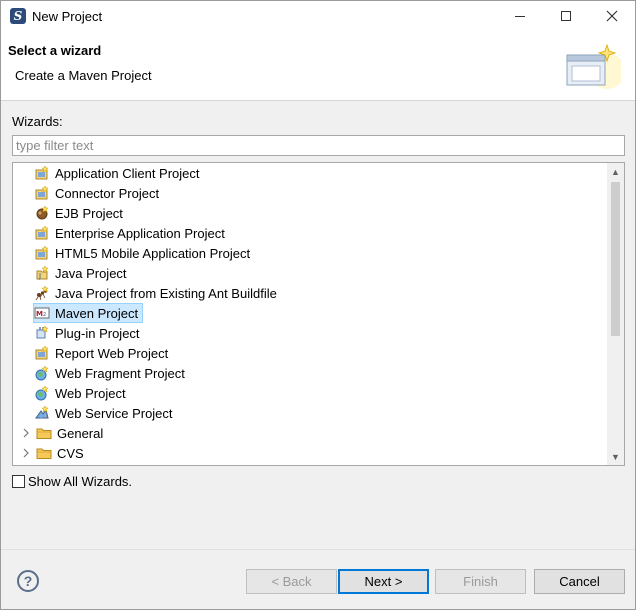 This screenshot has width=636, height=610. Describe the element at coordinates (291, 581) in the screenshot. I see `back-button: < Back` at that location.